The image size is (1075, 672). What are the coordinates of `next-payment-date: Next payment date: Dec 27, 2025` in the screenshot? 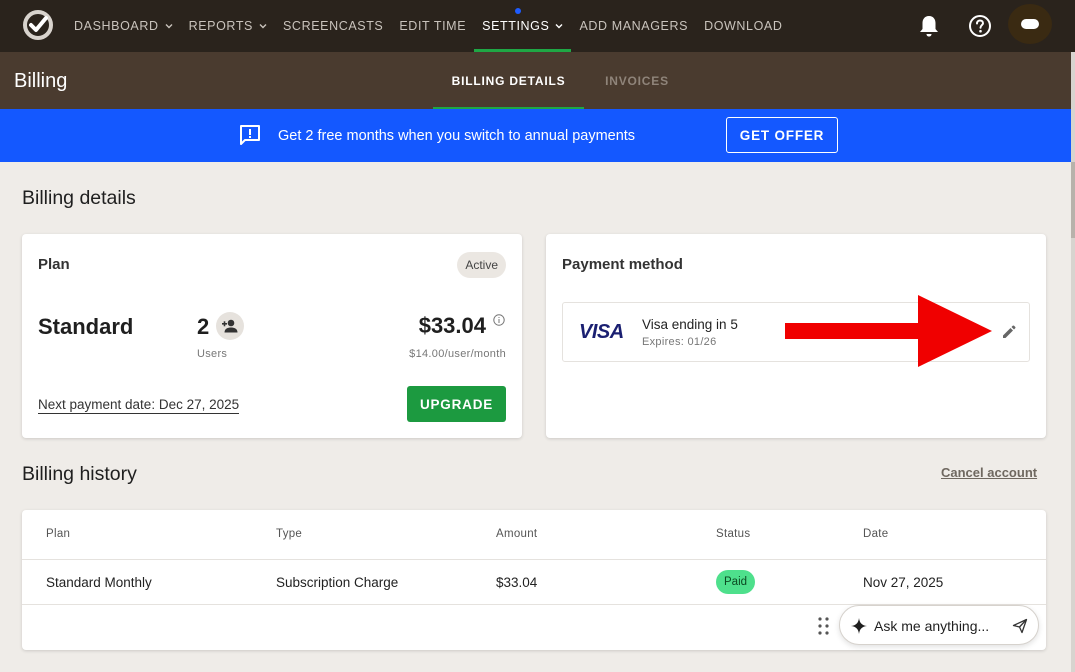 It's located at (139, 405).